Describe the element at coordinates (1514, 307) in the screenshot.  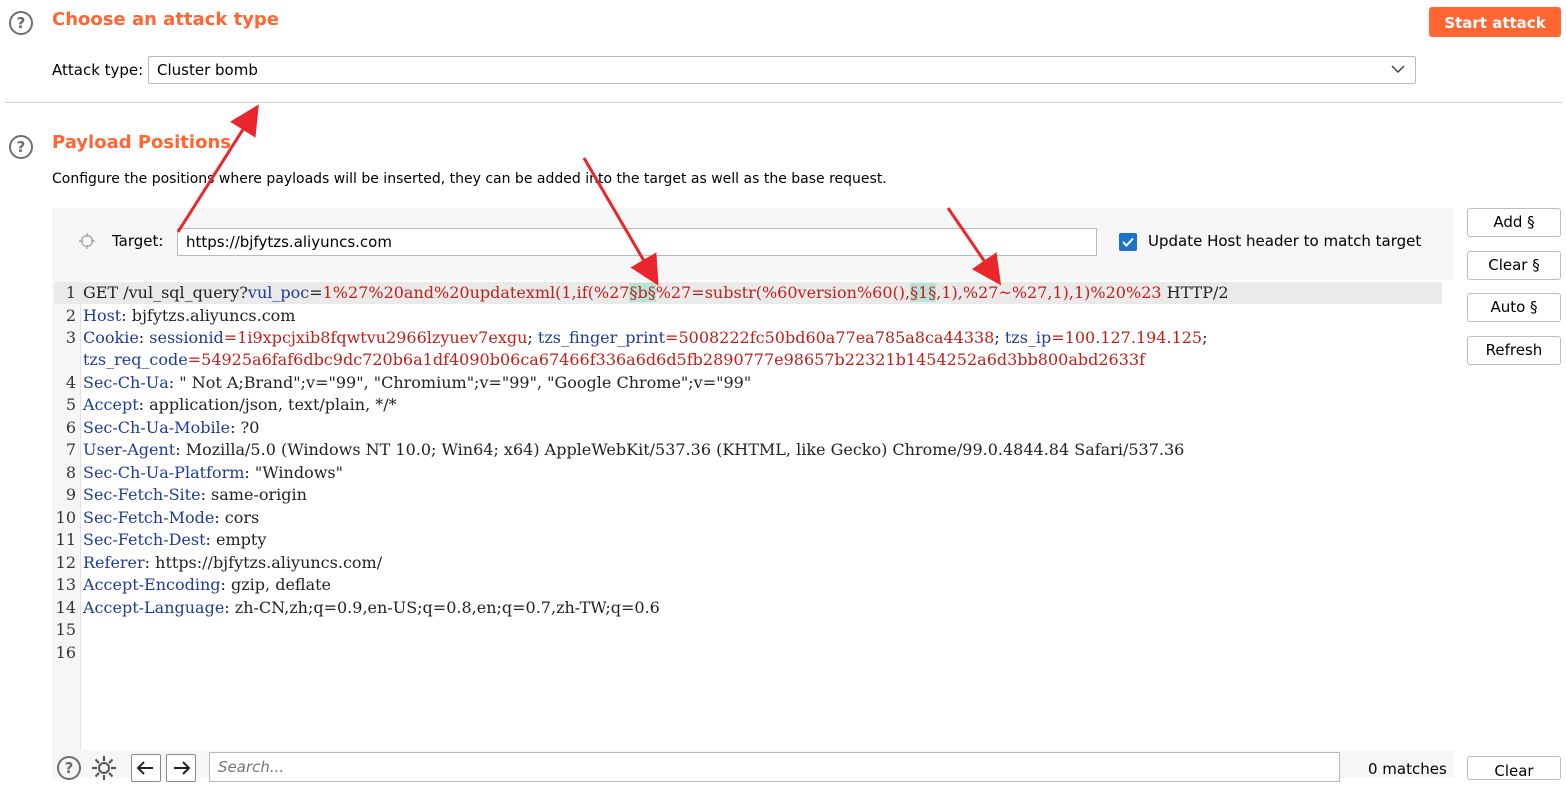
I see `auto-marker-button: Auto §` at that location.